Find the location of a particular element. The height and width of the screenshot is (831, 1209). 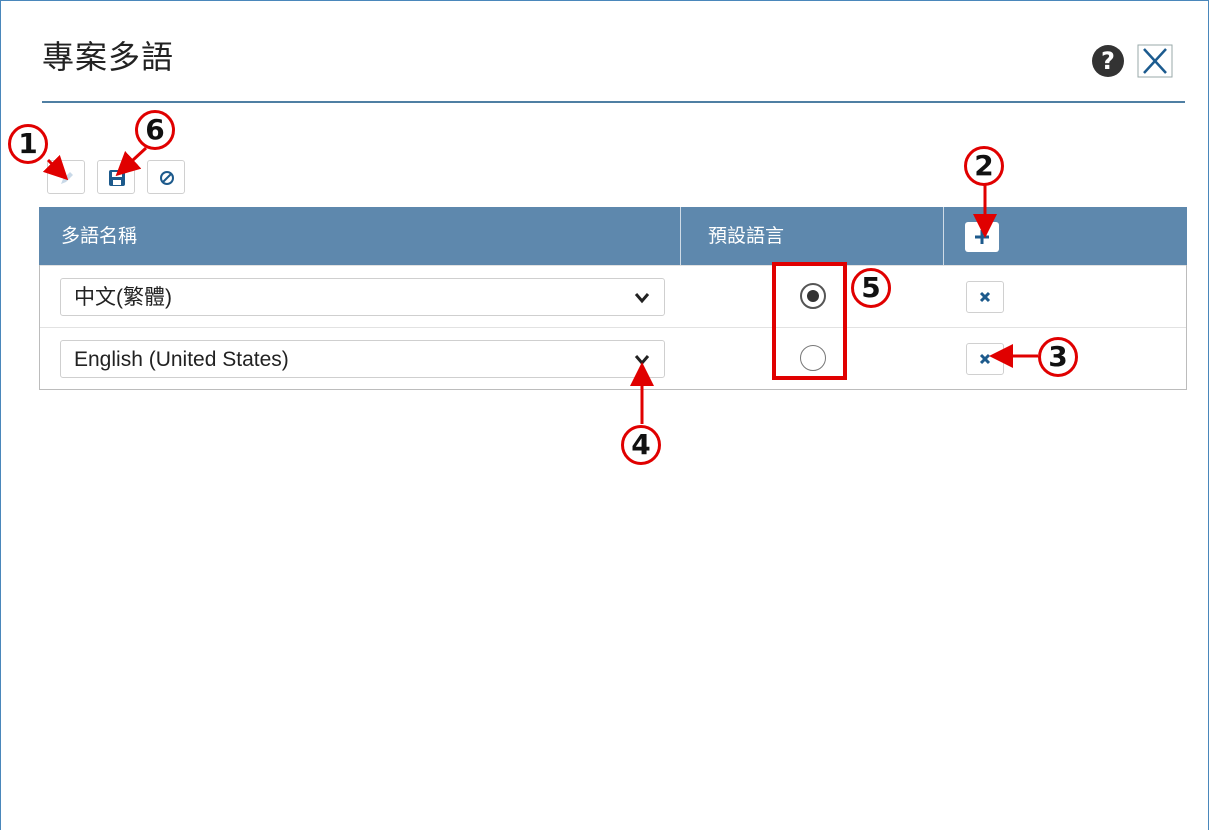

annotation-badge: 3 is located at coordinates (1058, 357).